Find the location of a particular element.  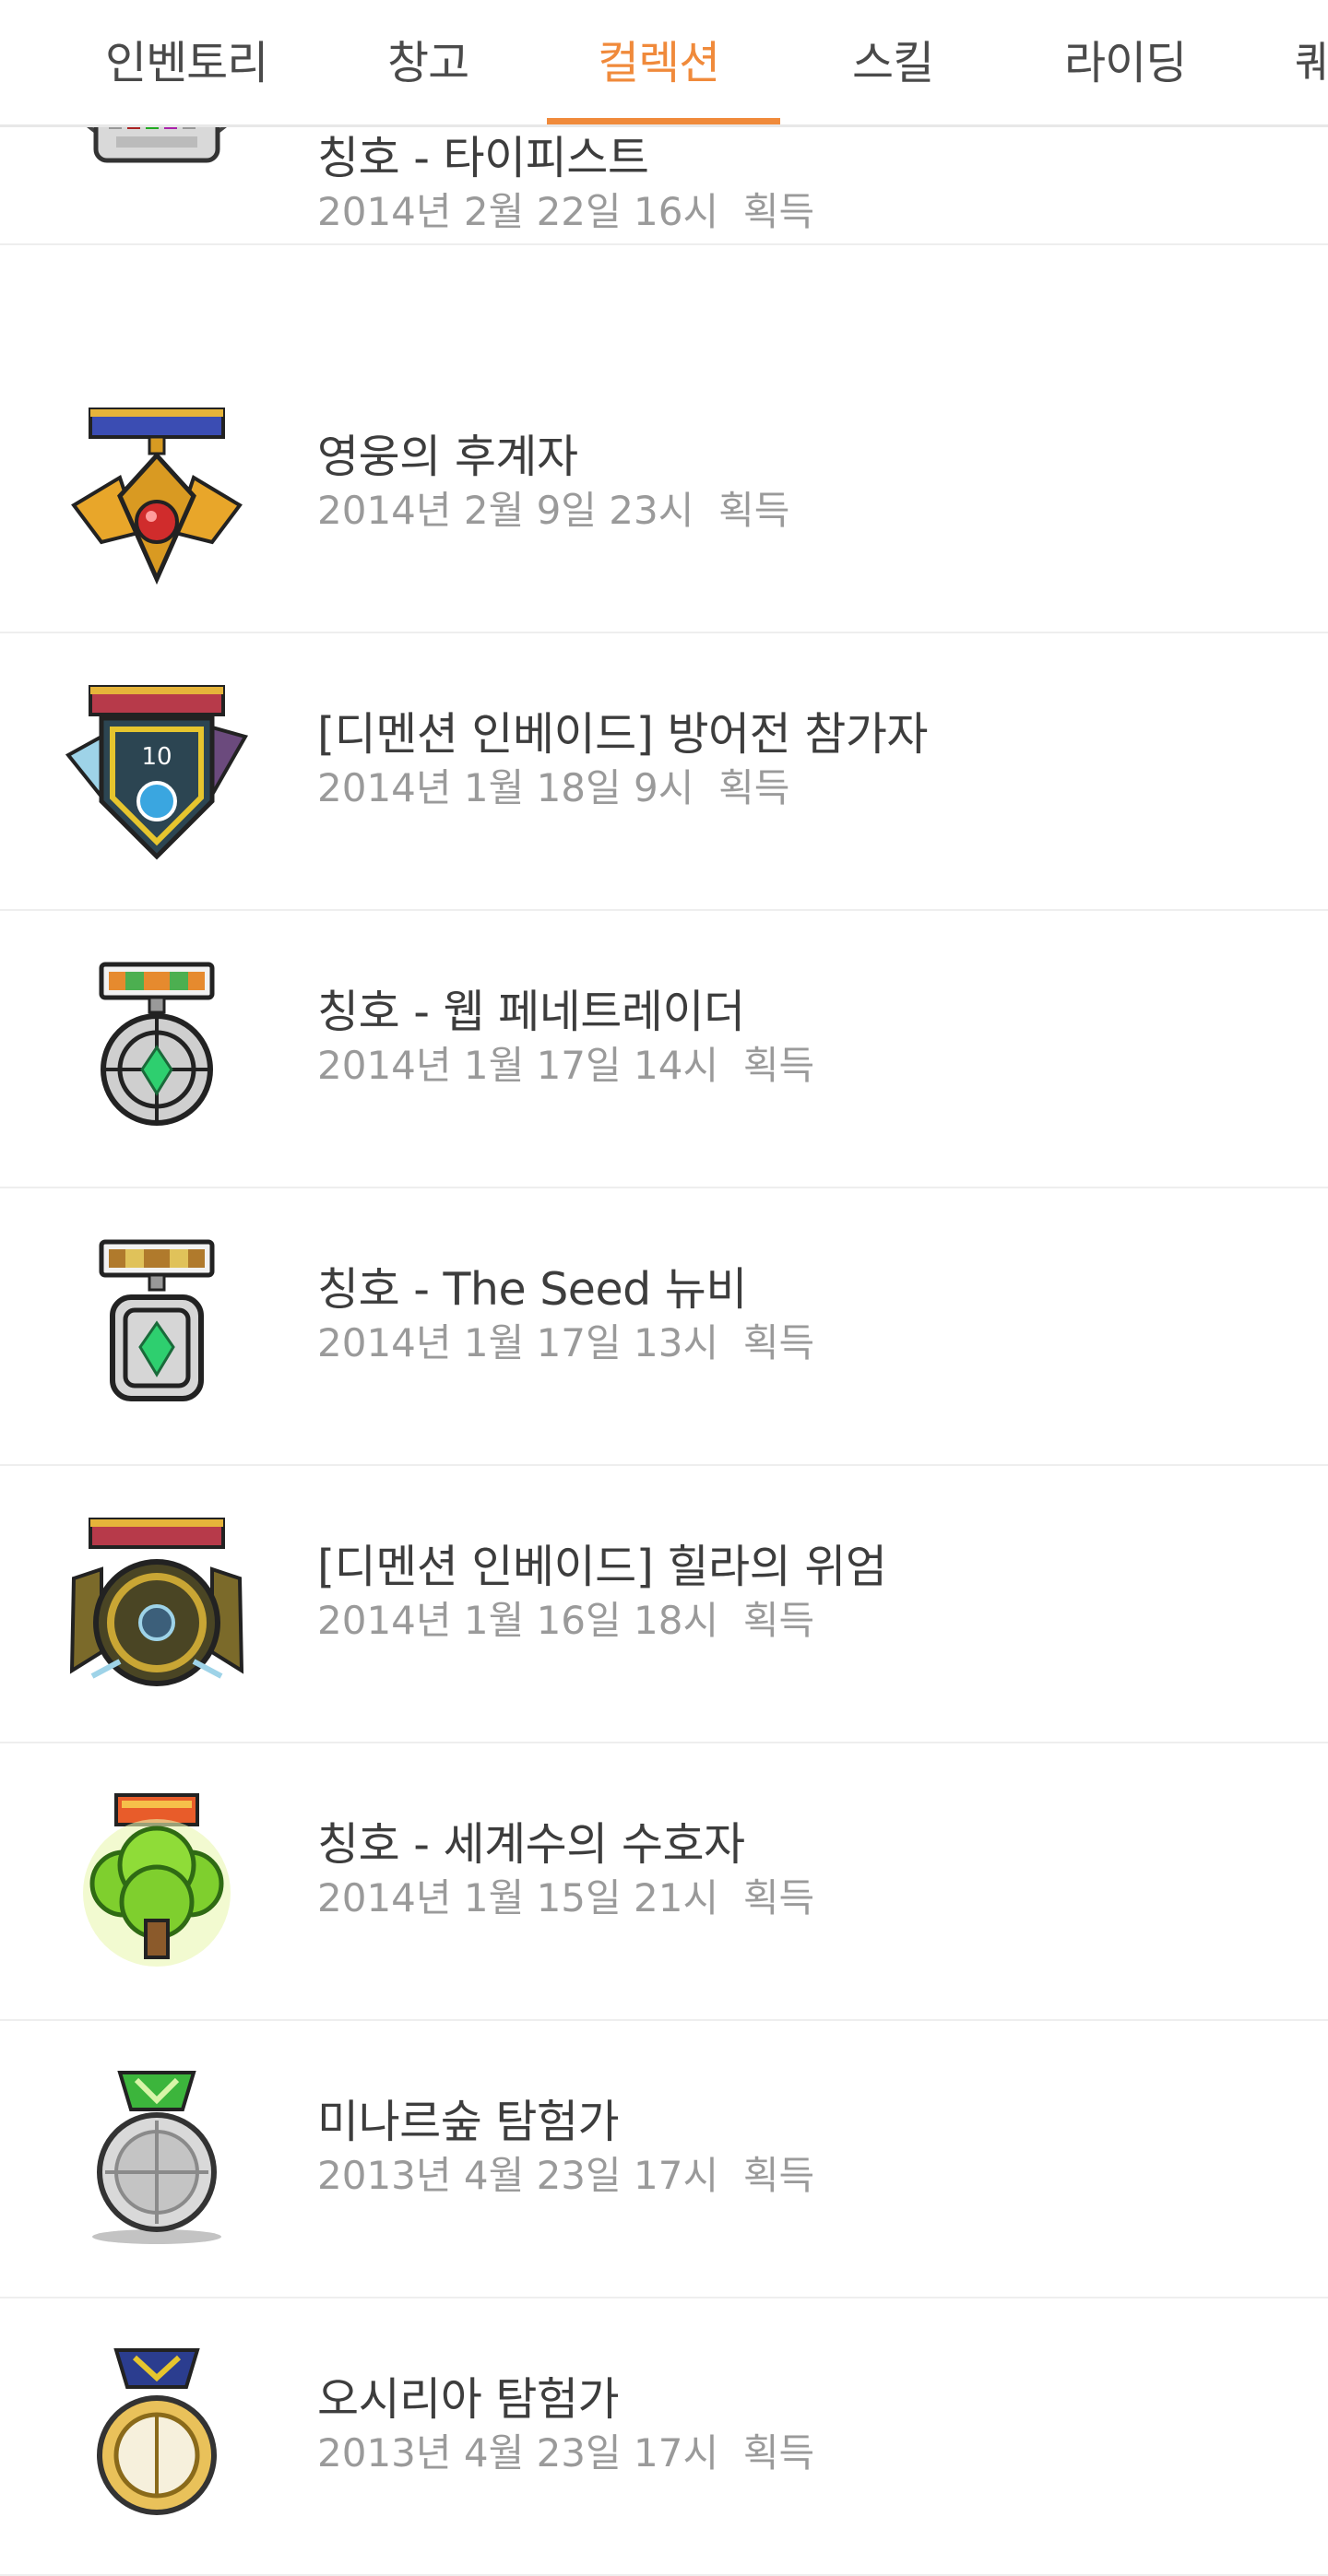

list-item: 오시리아 탐험가 2013년 4월 23일 17시 획득 is located at coordinates (664, 2437).